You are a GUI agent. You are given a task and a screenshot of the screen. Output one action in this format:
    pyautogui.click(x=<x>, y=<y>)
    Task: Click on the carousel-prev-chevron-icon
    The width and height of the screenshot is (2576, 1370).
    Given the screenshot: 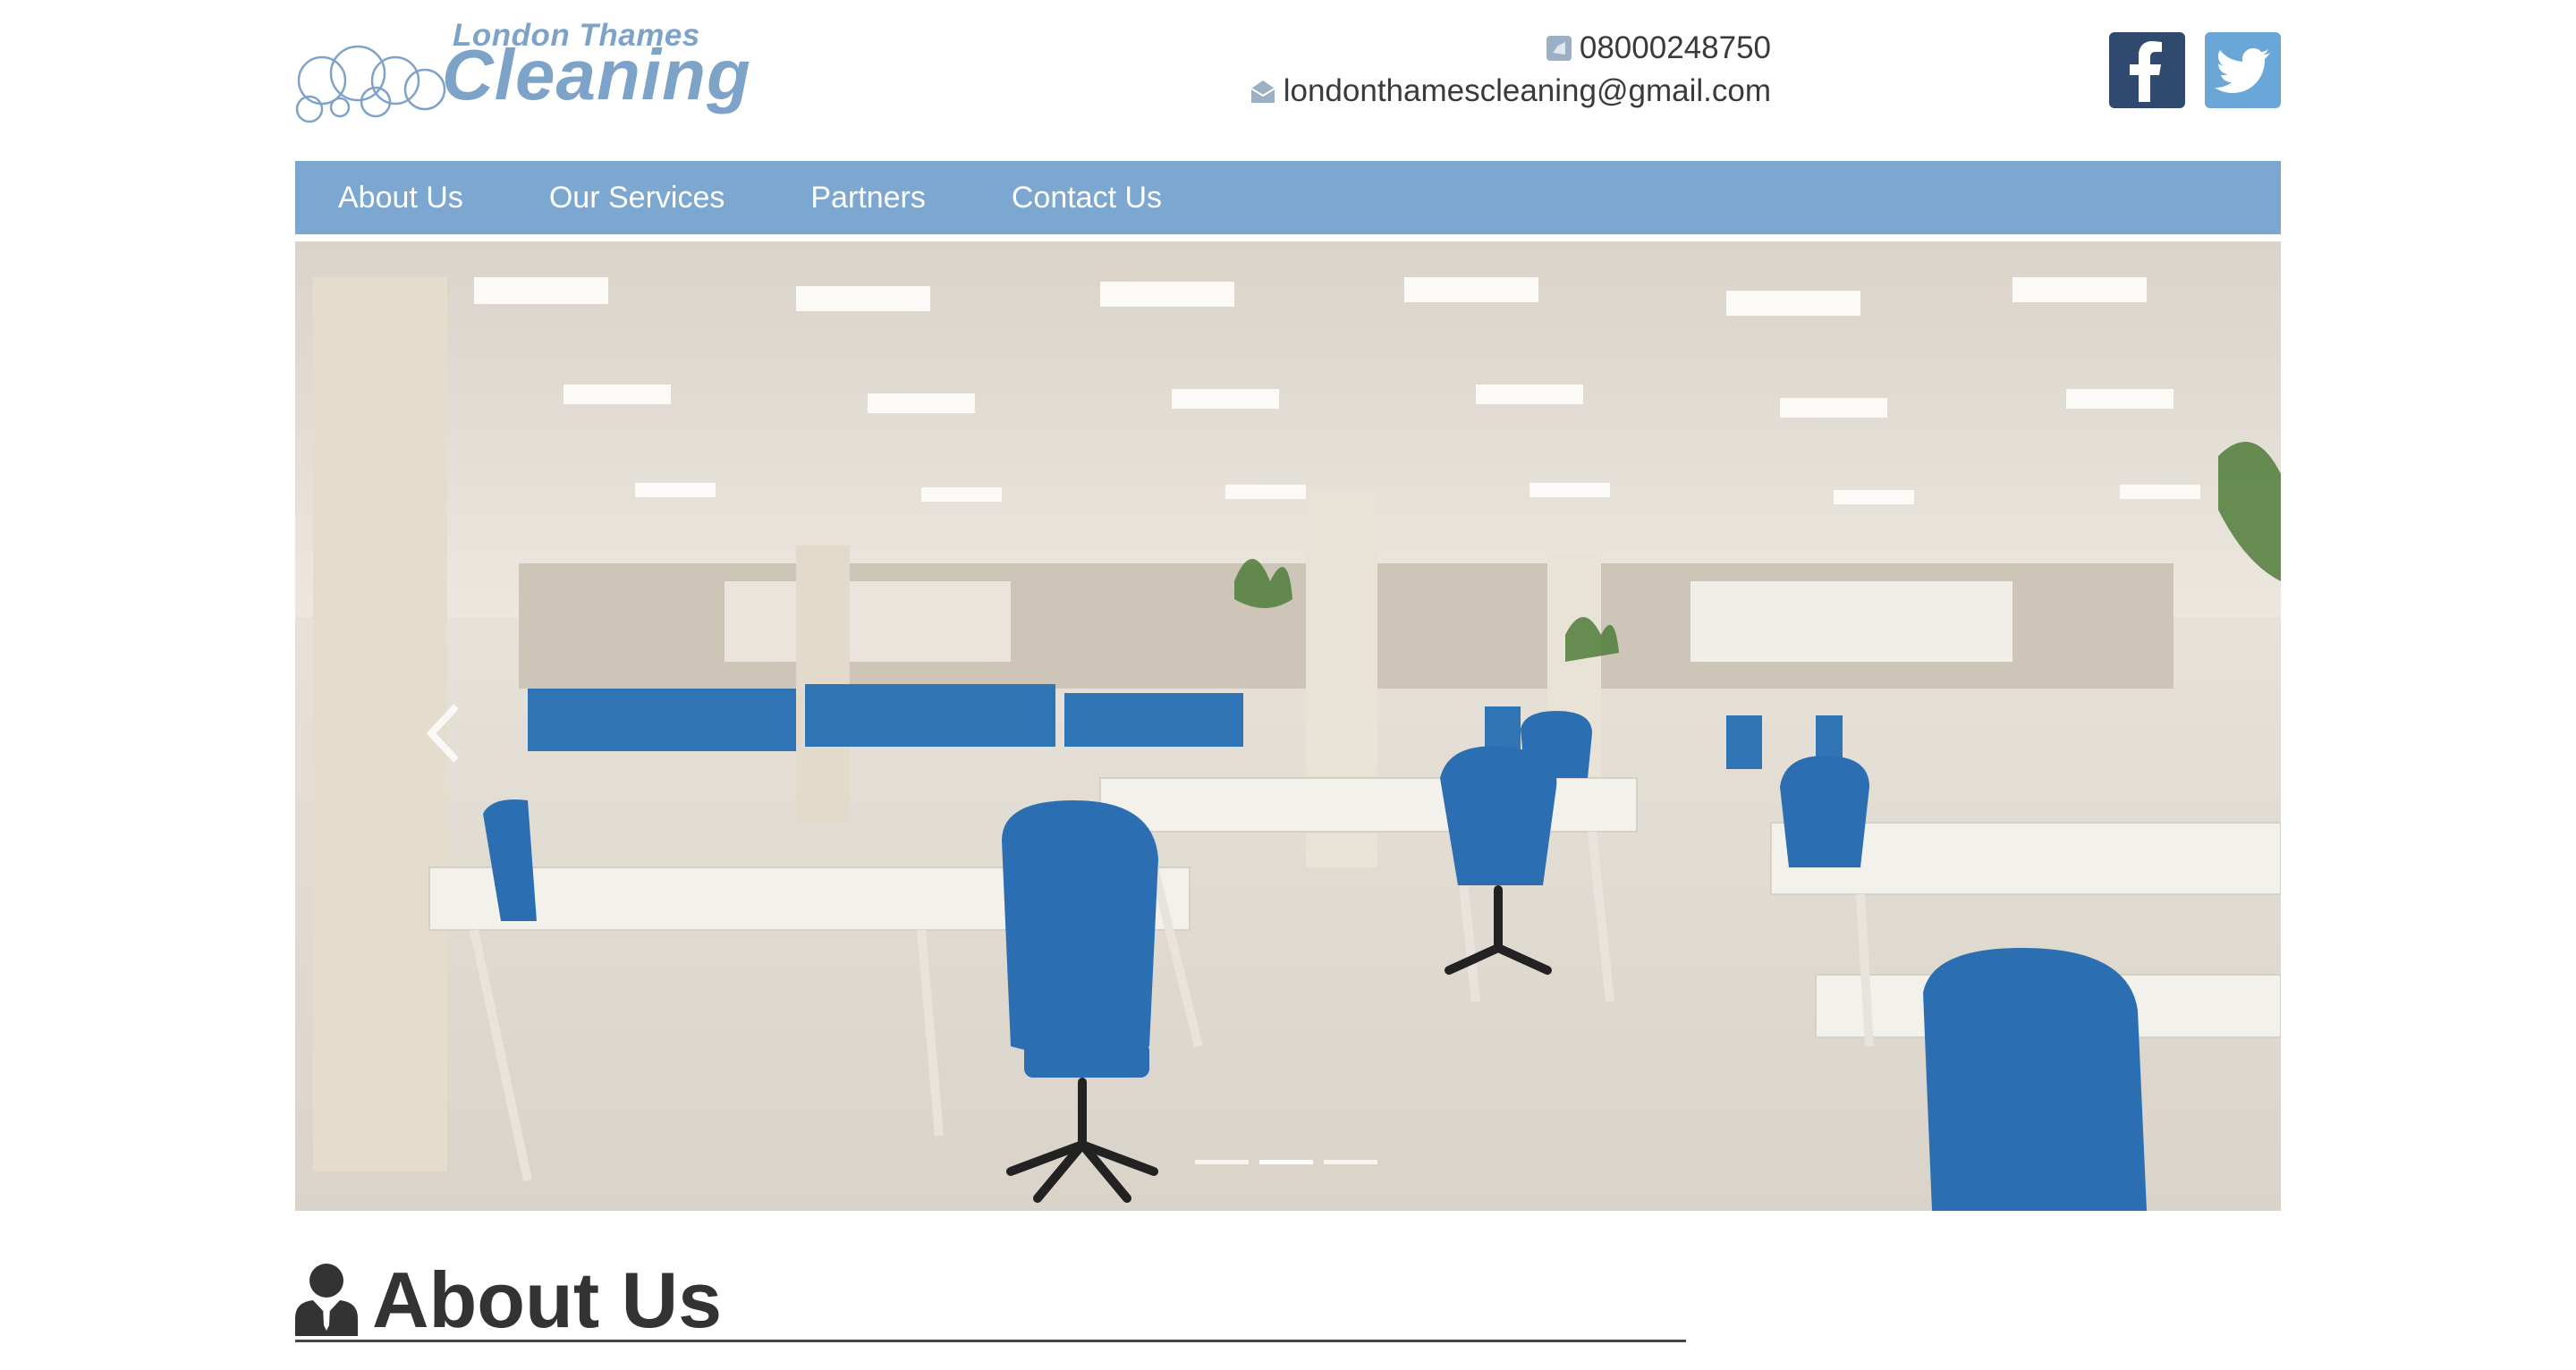 What is the action you would take?
    pyautogui.click(x=445, y=733)
    